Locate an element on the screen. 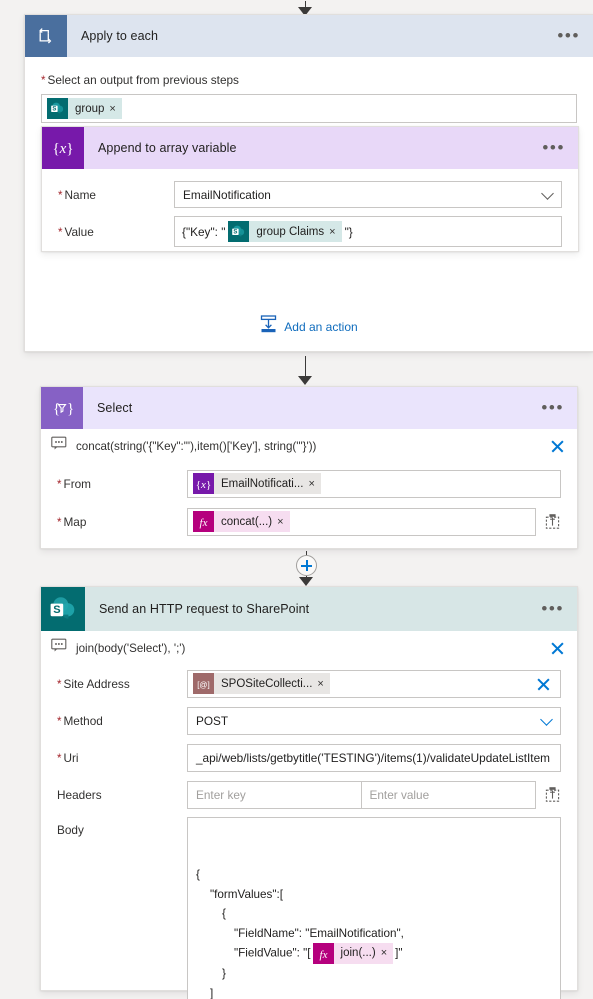  http-comment-row: join(body('Select'), ';') is located at coordinates (309, 648).